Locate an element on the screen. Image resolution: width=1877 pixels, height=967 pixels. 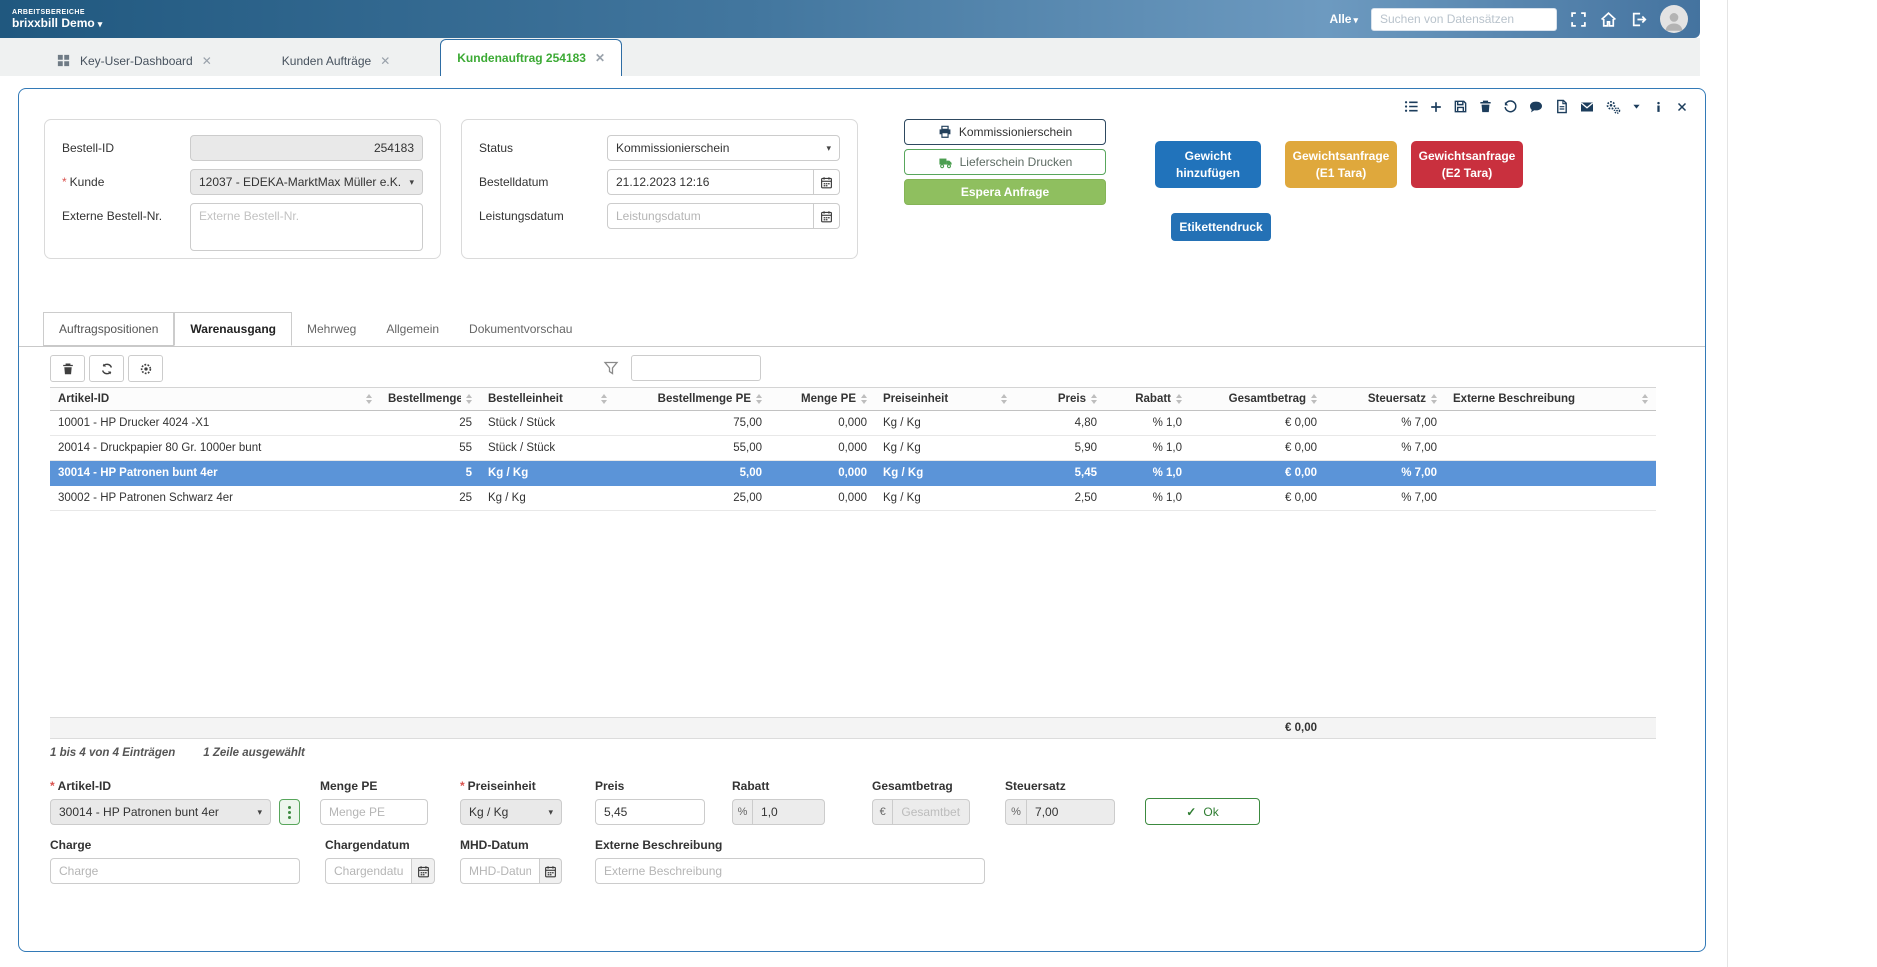
tab-mehrweg: Mehrweg is located at coordinates (331, 329).